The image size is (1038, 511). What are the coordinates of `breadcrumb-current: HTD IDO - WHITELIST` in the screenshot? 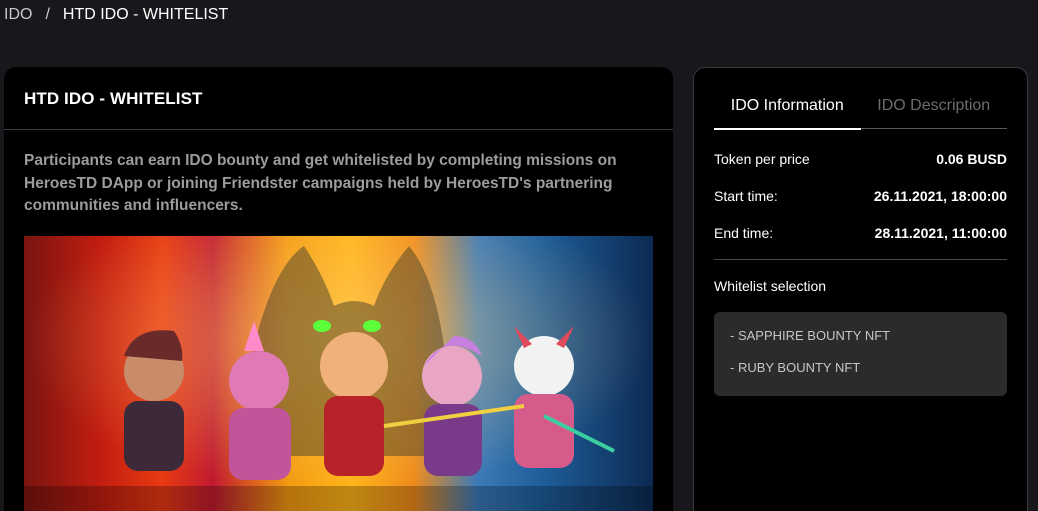 It's located at (145, 14).